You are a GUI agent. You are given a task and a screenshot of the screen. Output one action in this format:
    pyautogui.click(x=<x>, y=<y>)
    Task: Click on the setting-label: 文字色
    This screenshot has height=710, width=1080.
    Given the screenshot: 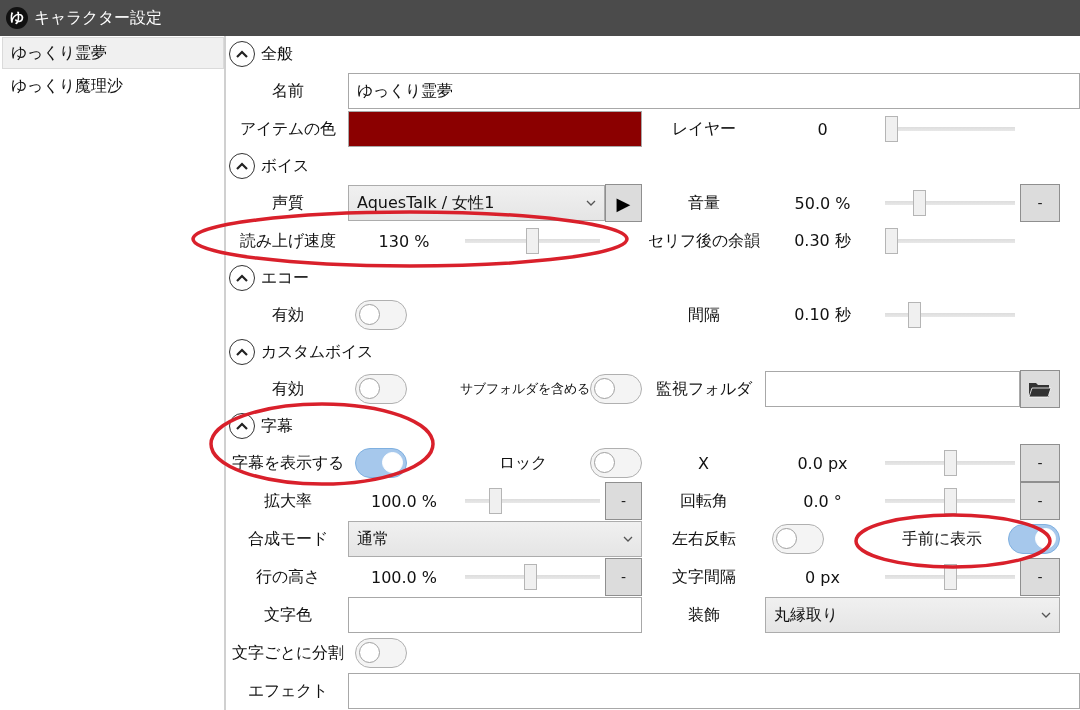 What is the action you would take?
    pyautogui.click(x=288, y=615)
    